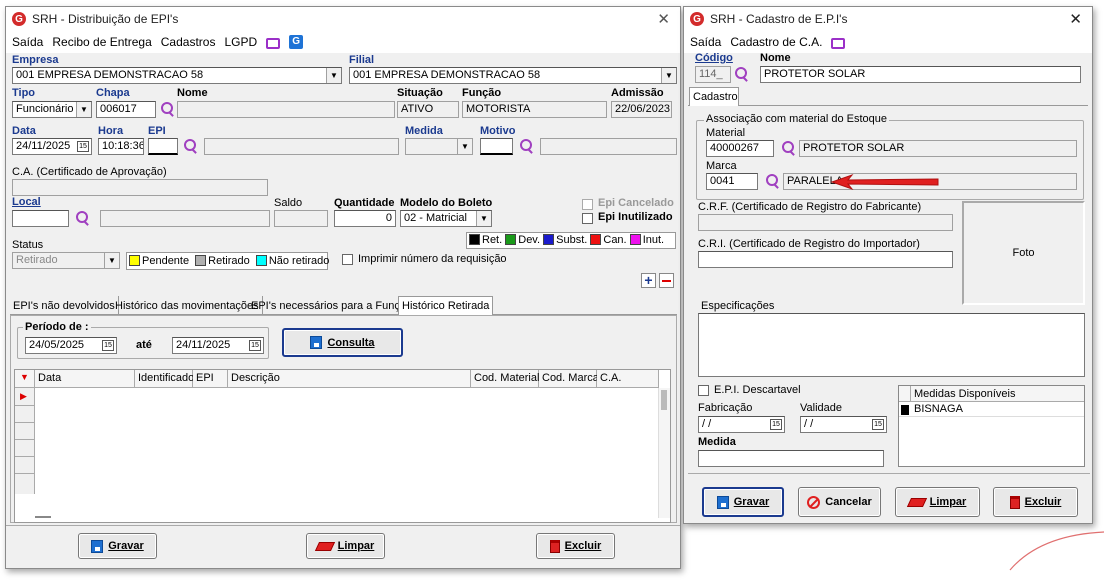 The height and width of the screenshot is (581, 1109). Describe the element at coordinates (101, 42) in the screenshot. I see `menu-recibo-entrega: Recibo de Entrega` at that location.